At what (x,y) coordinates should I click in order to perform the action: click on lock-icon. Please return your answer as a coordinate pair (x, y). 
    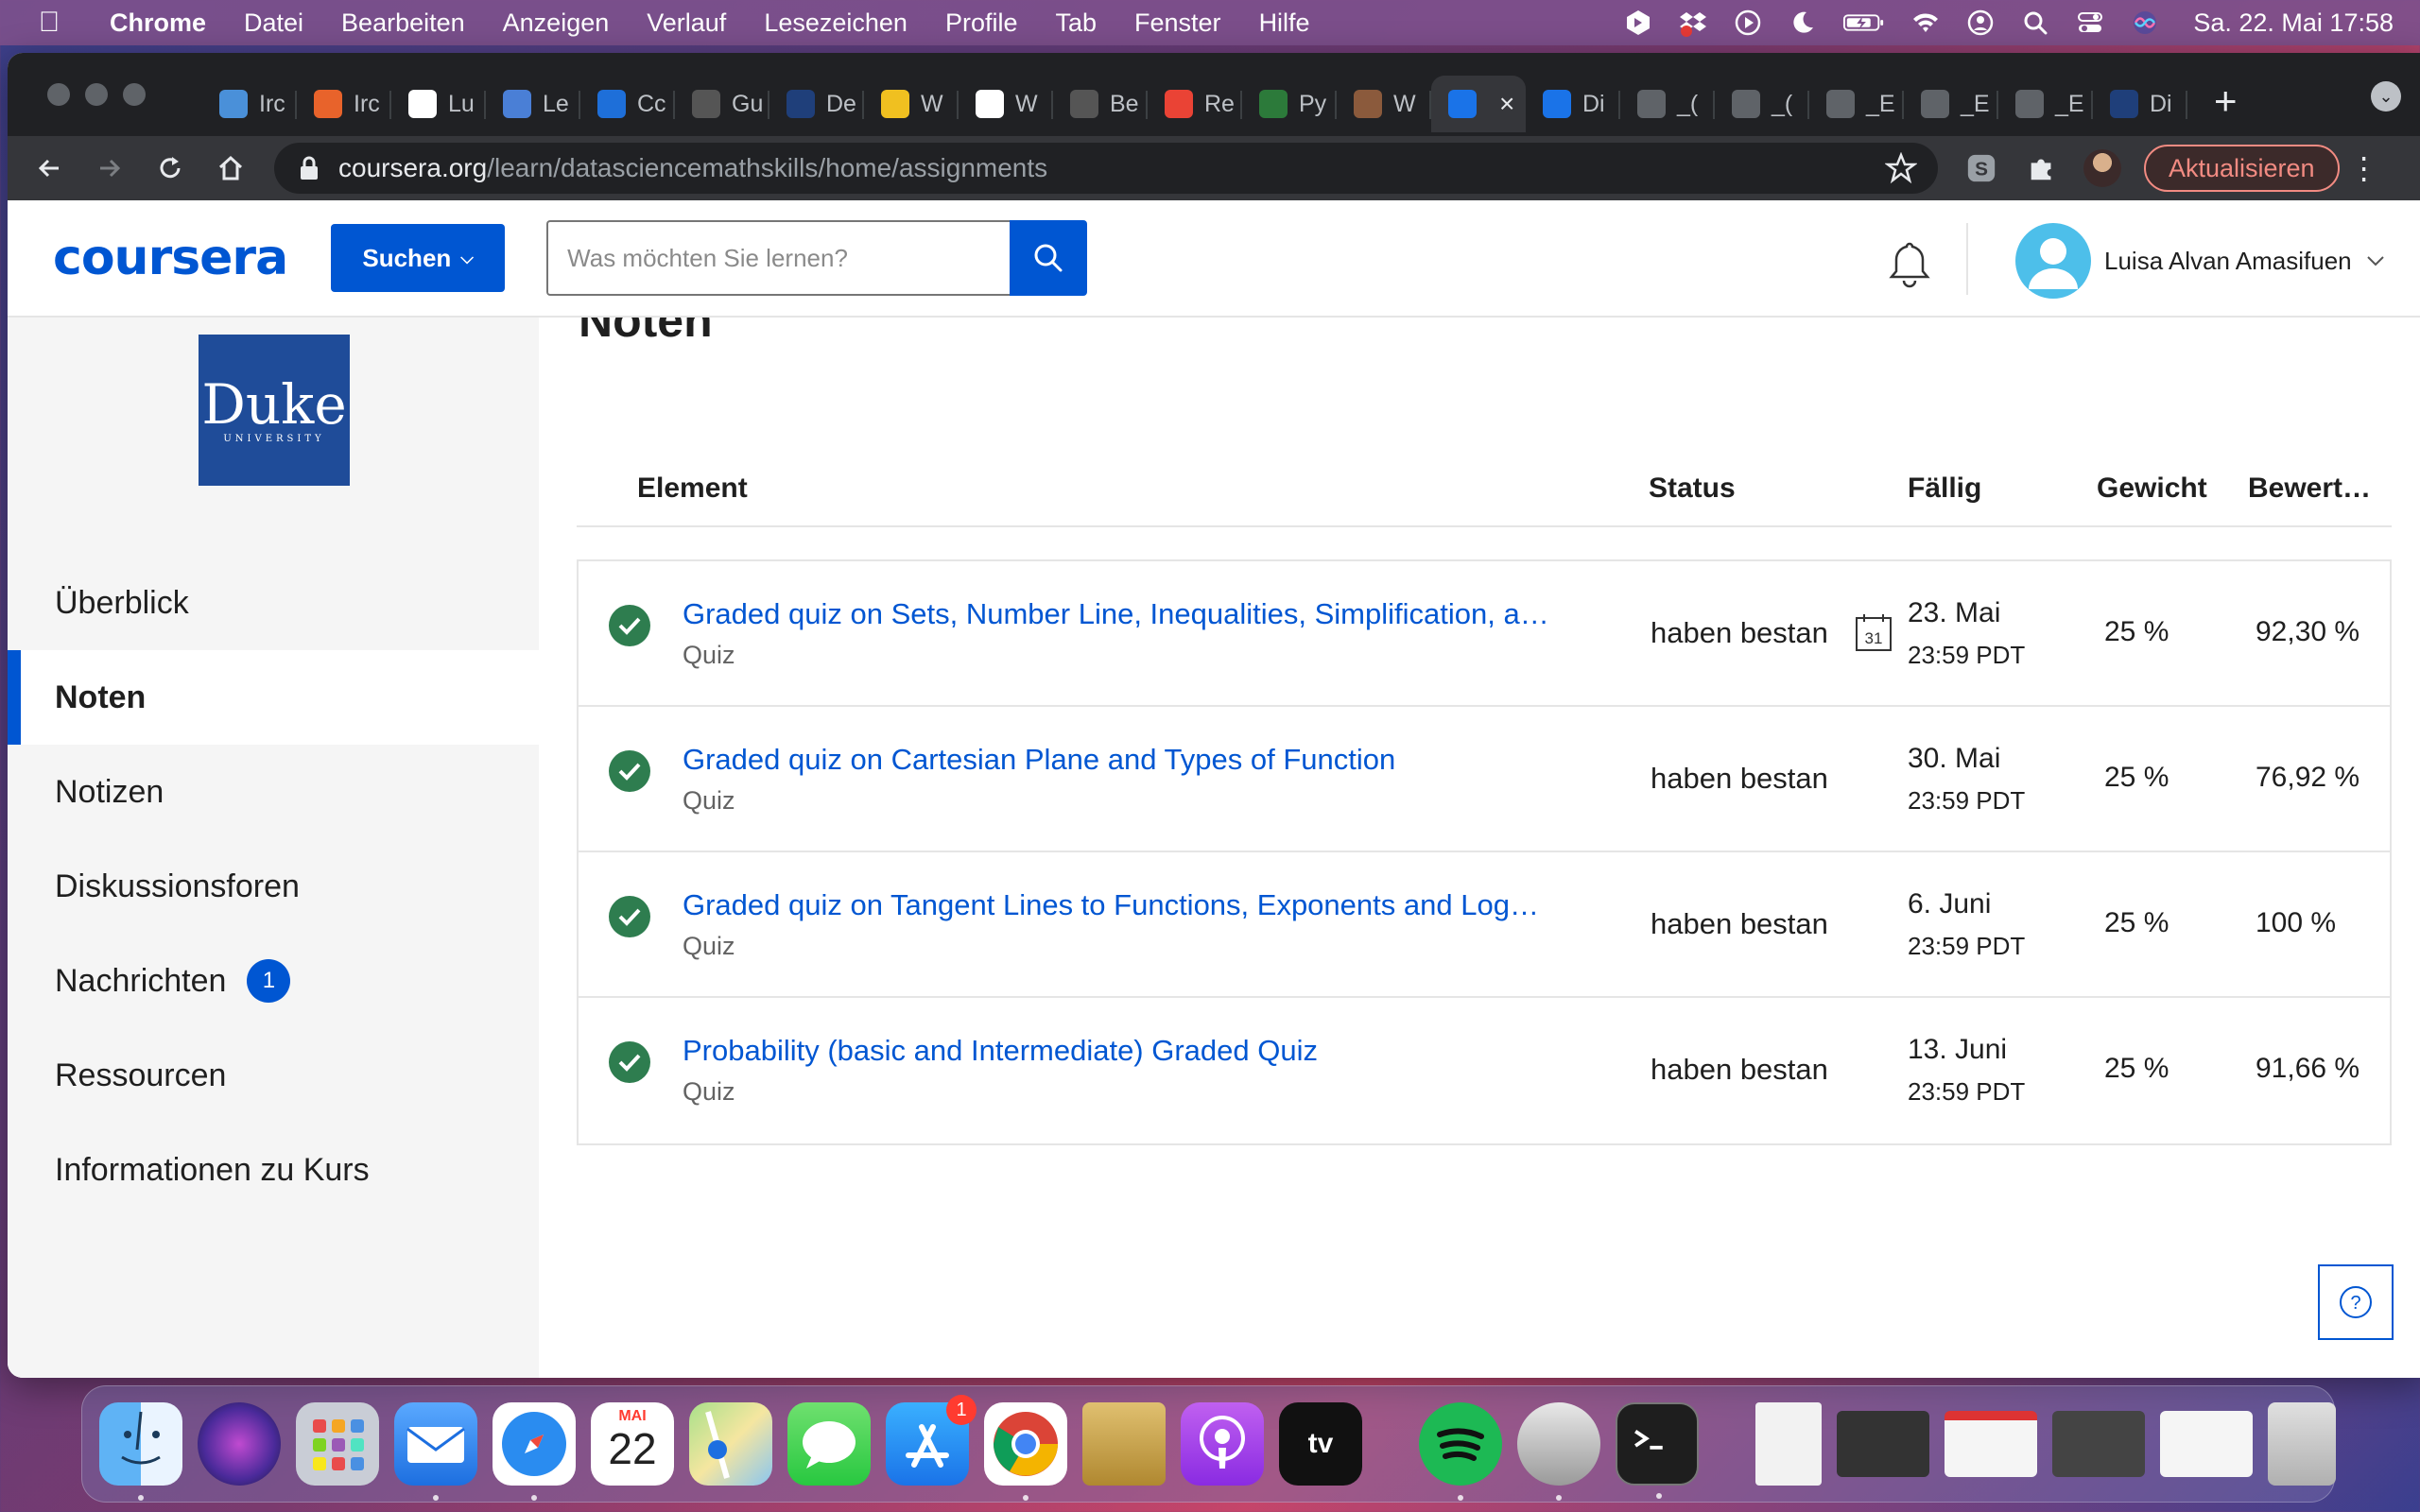
    Looking at the image, I should click on (309, 168).